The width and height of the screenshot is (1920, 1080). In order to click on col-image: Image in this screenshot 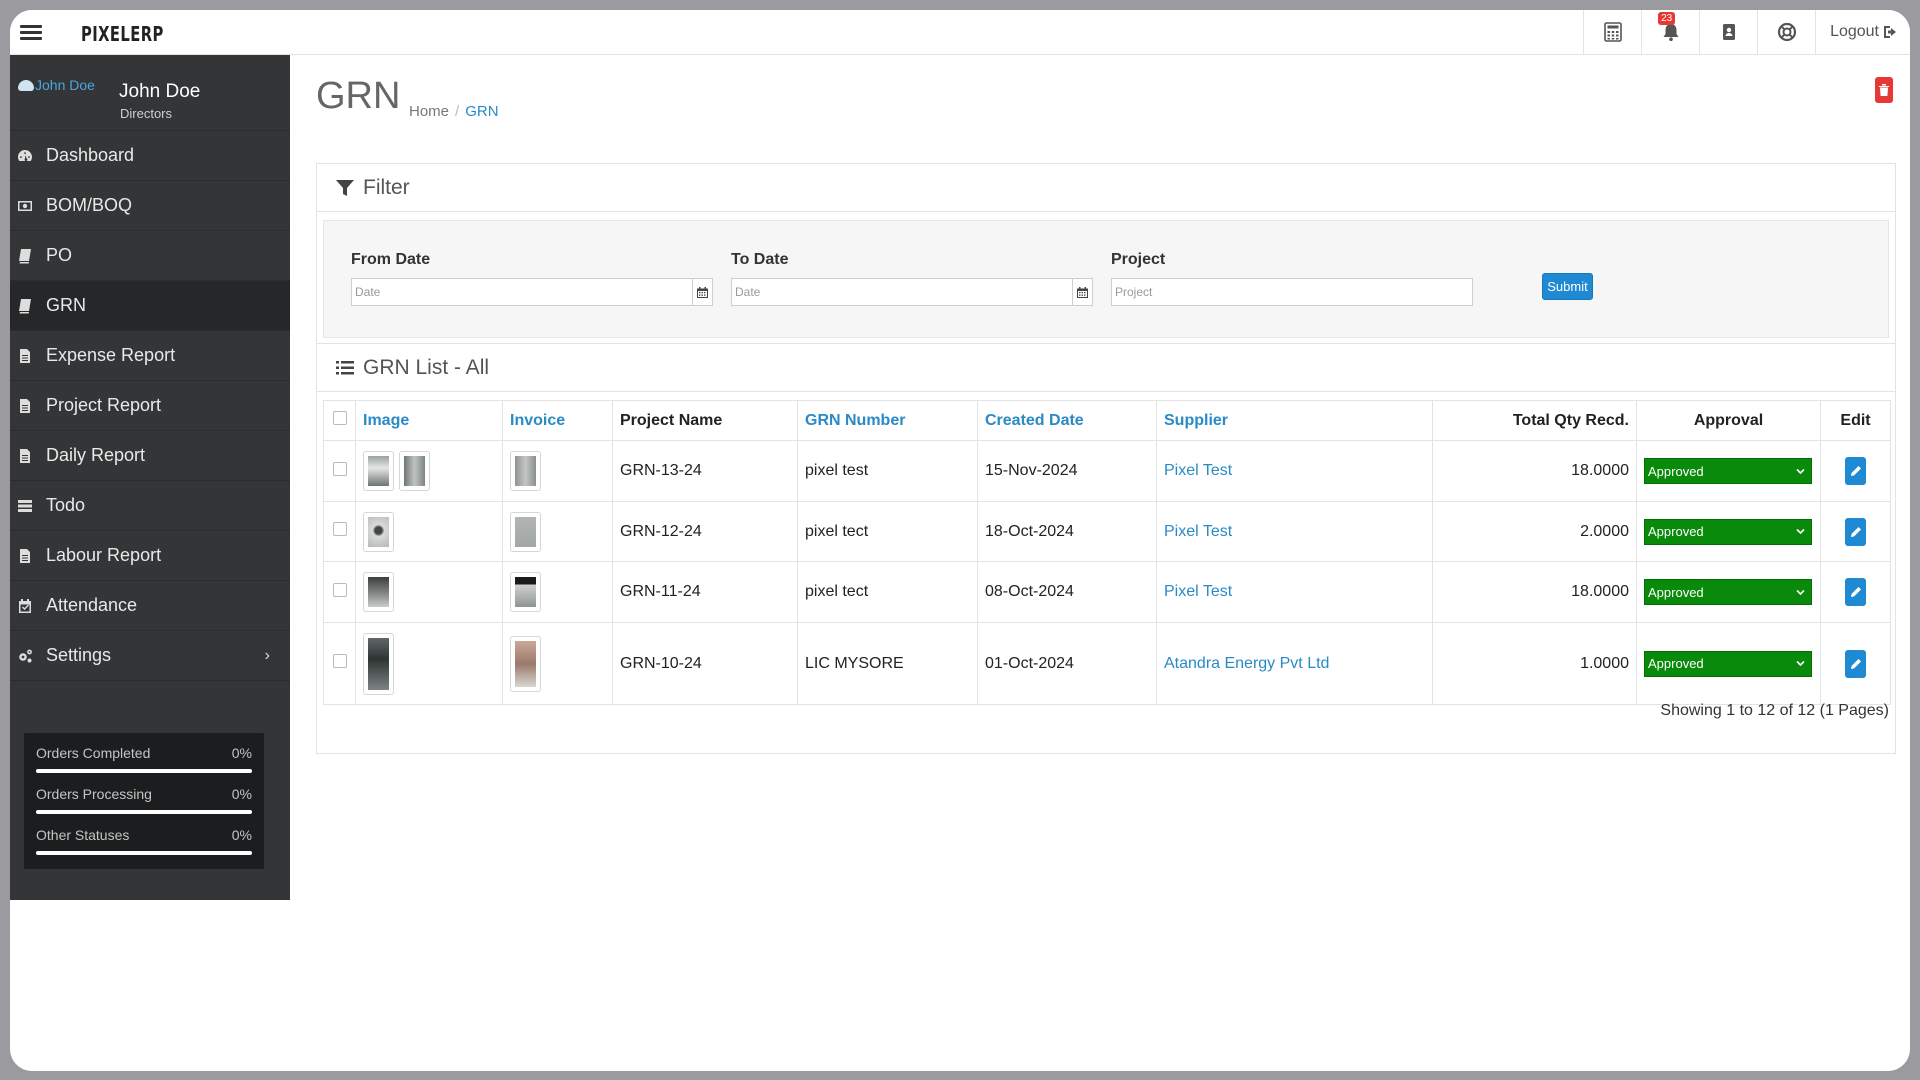, I will do `click(429, 420)`.